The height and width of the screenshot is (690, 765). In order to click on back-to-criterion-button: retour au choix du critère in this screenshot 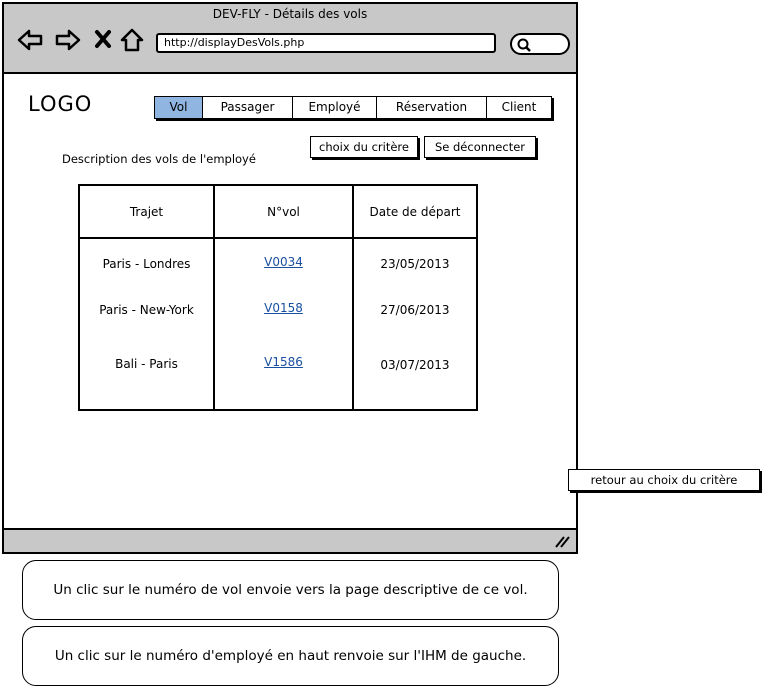, I will do `click(664, 480)`.